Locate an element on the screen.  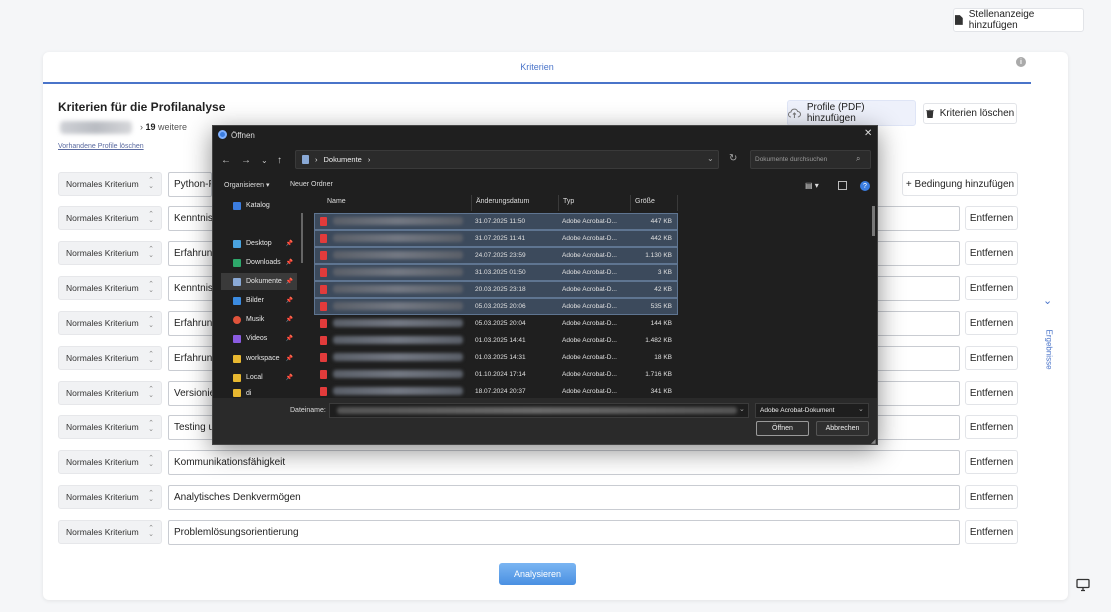
file-size: 442 KB is located at coordinates (661, 238).